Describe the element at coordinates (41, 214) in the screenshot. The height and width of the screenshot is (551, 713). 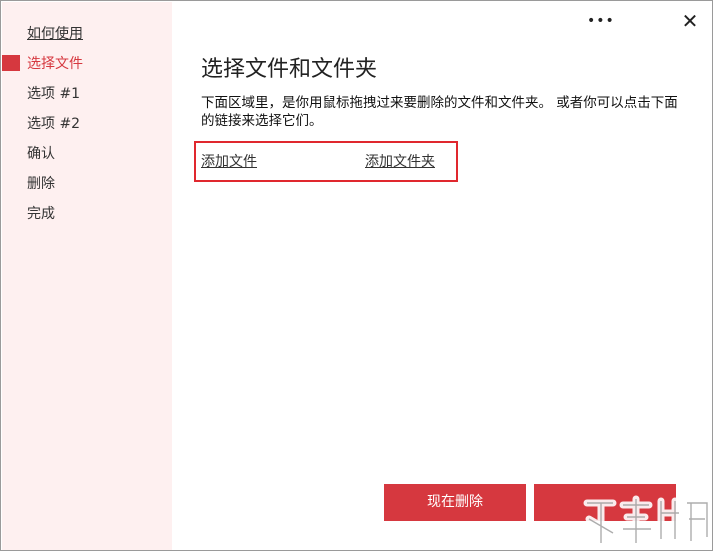
I see `sidebar-item-finish: 完成` at that location.